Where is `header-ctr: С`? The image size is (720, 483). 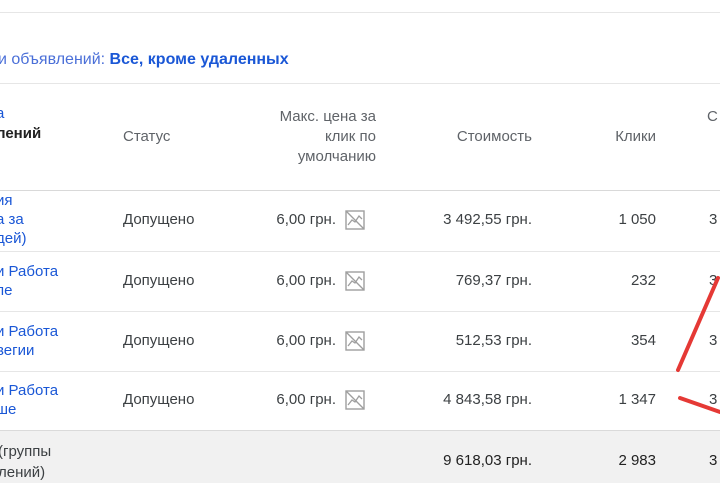 header-ctr: С is located at coordinates (712, 117).